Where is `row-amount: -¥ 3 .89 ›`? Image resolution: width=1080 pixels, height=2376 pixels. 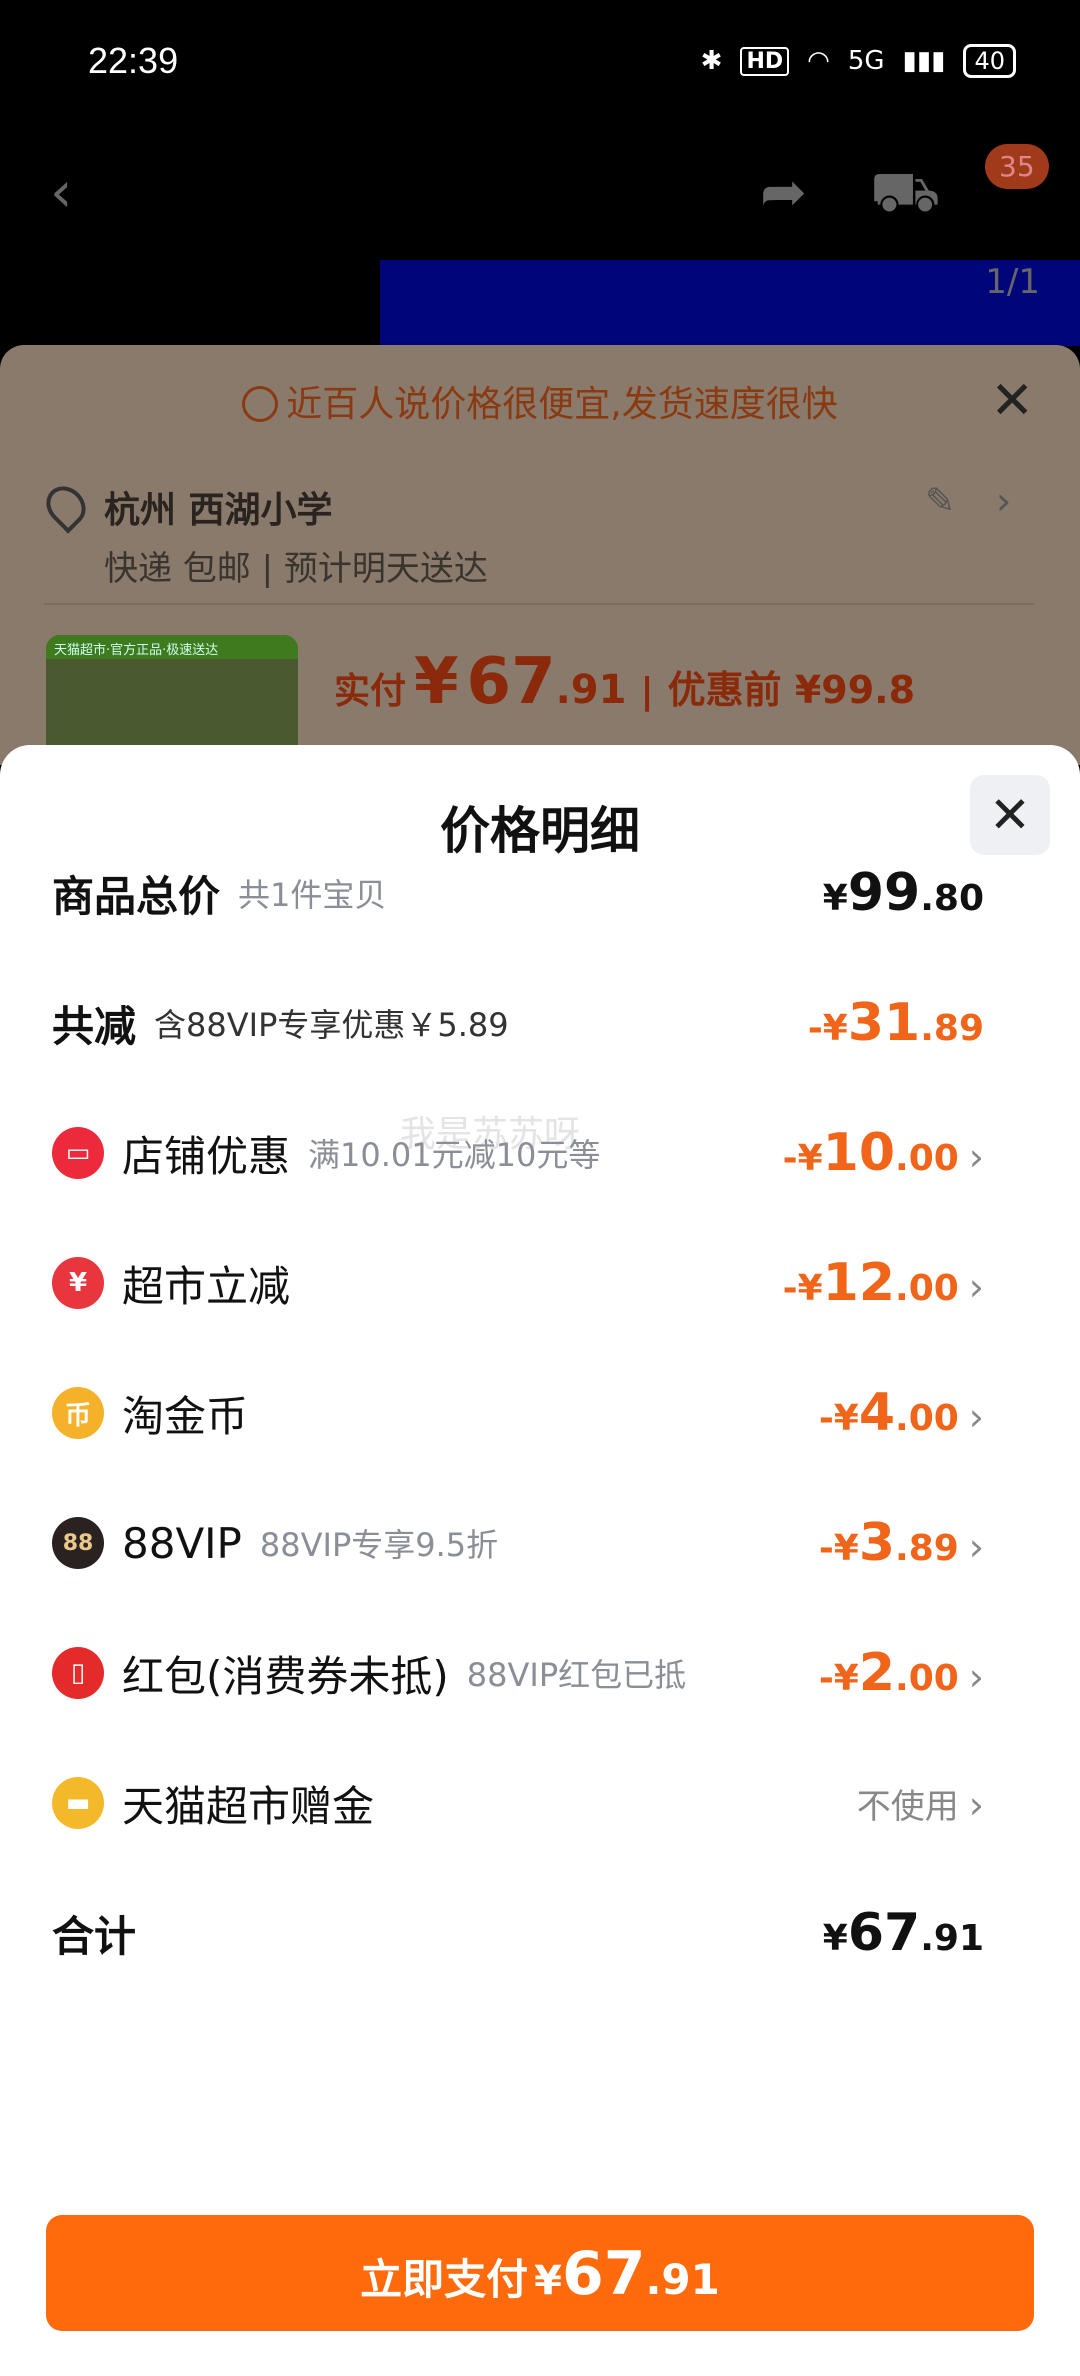 row-amount: -¥ 3 .89 › is located at coordinates (901, 1543).